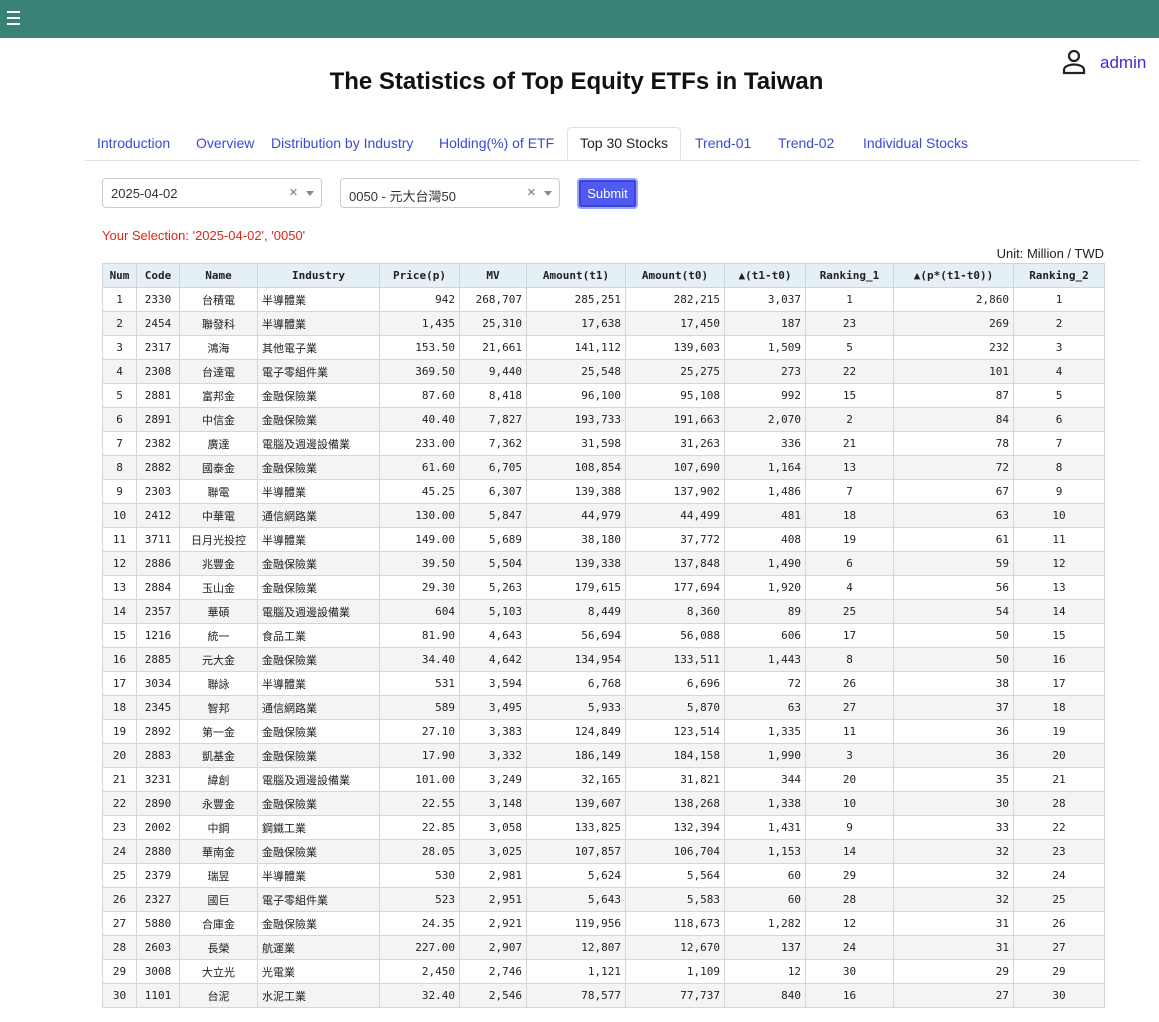 Image resolution: width=1159 pixels, height=1022 pixels. Describe the element at coordinates (675, 923) in the screenshot. I see `table-cell: 118,673` at that location.